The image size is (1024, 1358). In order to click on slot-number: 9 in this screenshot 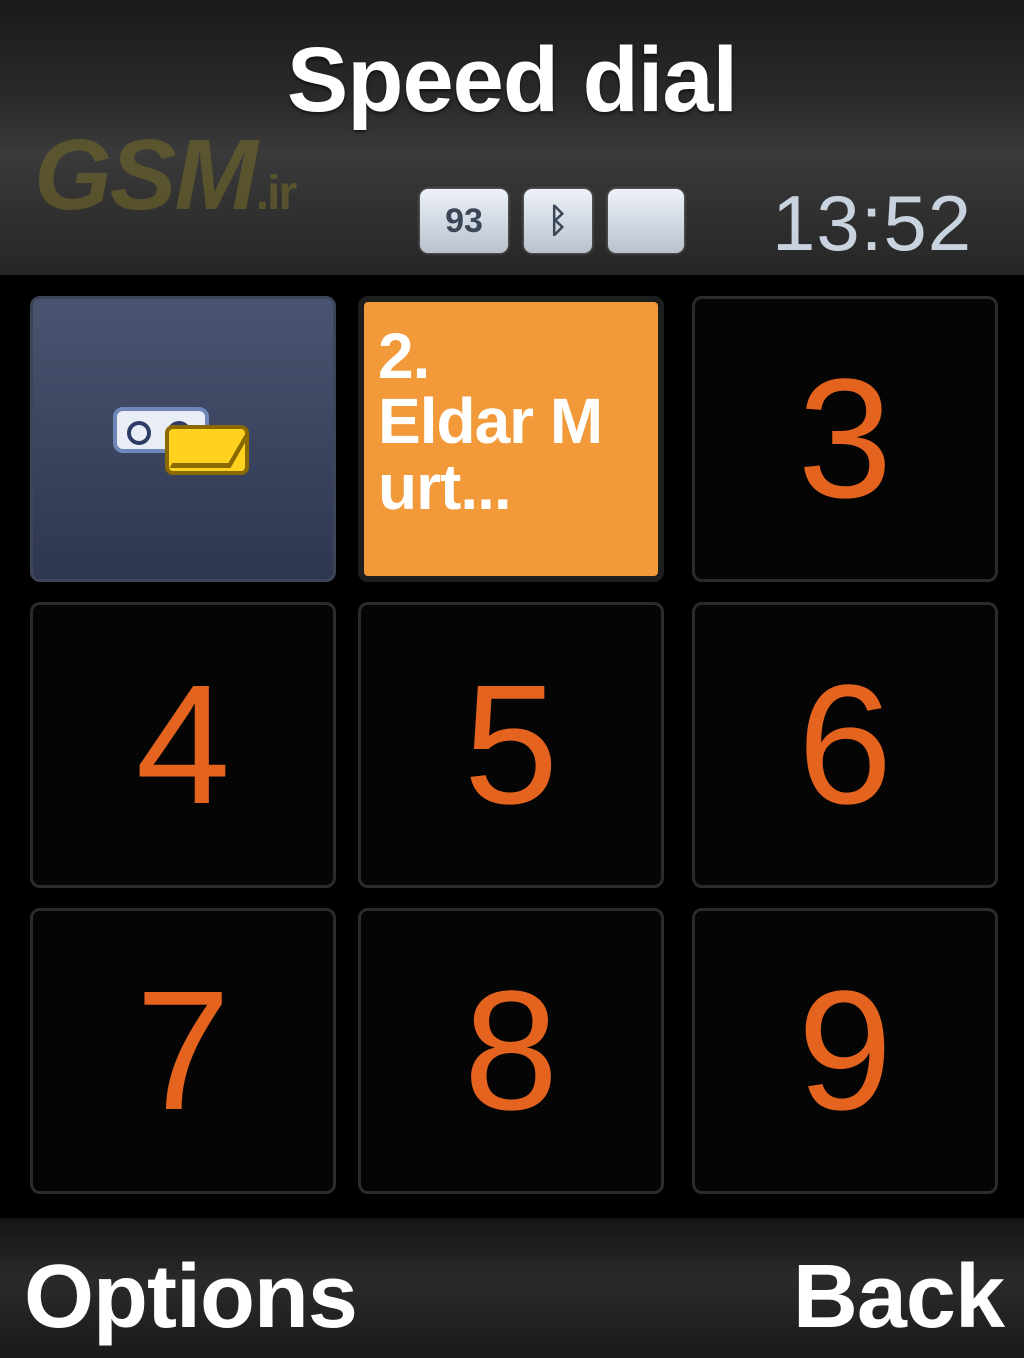, I will do `click(845, 1051)`.